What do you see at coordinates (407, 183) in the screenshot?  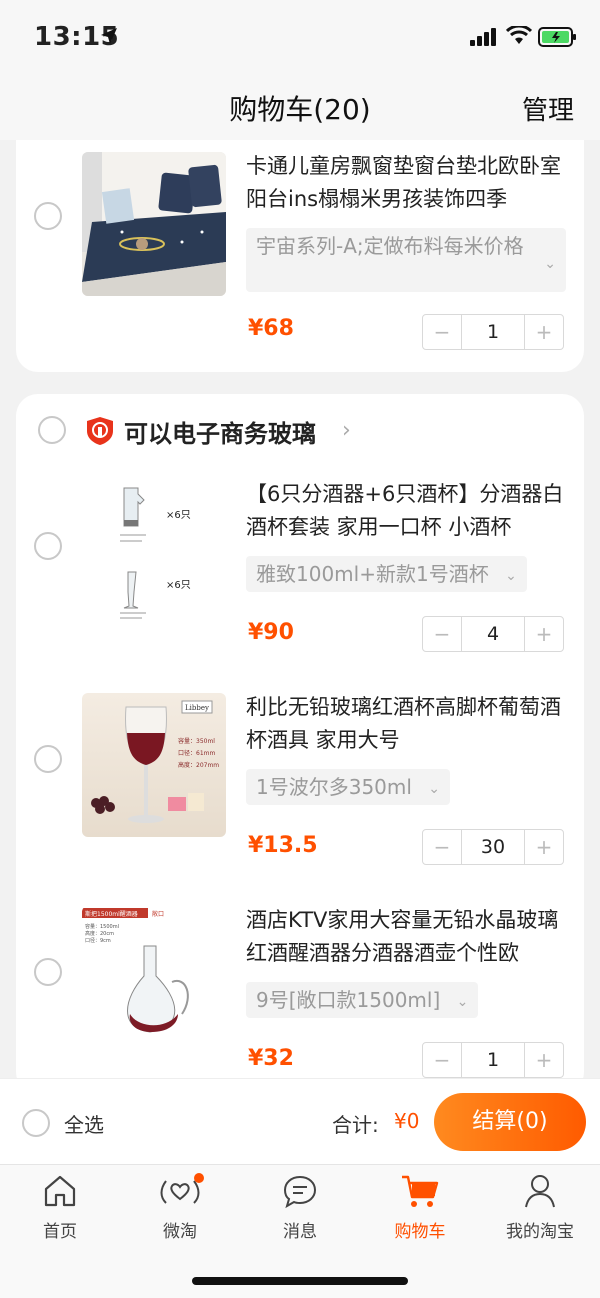 I see `product-title: 卡通儿童房飘窗垫窗台垫北欧卧室阳台ins榻榻米男孩装饰四季` at bounding box center [407, 183].